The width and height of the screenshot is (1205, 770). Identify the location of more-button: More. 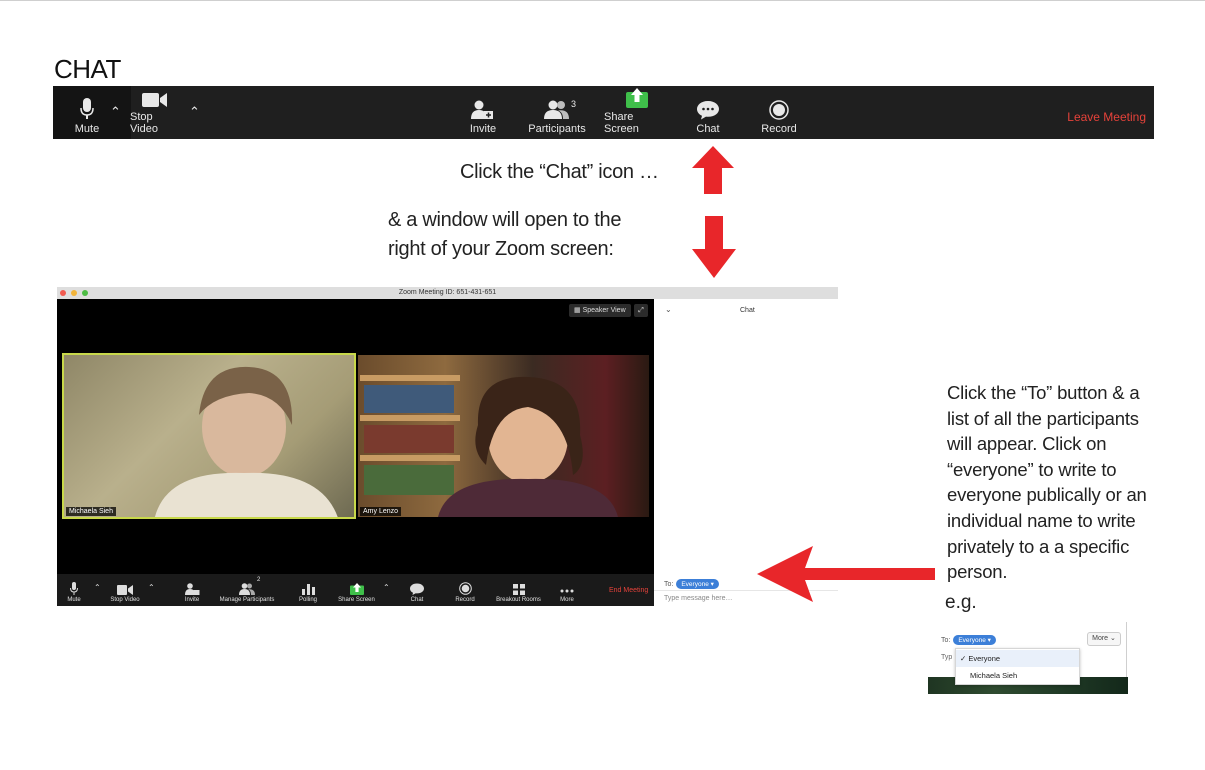
(567, 590).